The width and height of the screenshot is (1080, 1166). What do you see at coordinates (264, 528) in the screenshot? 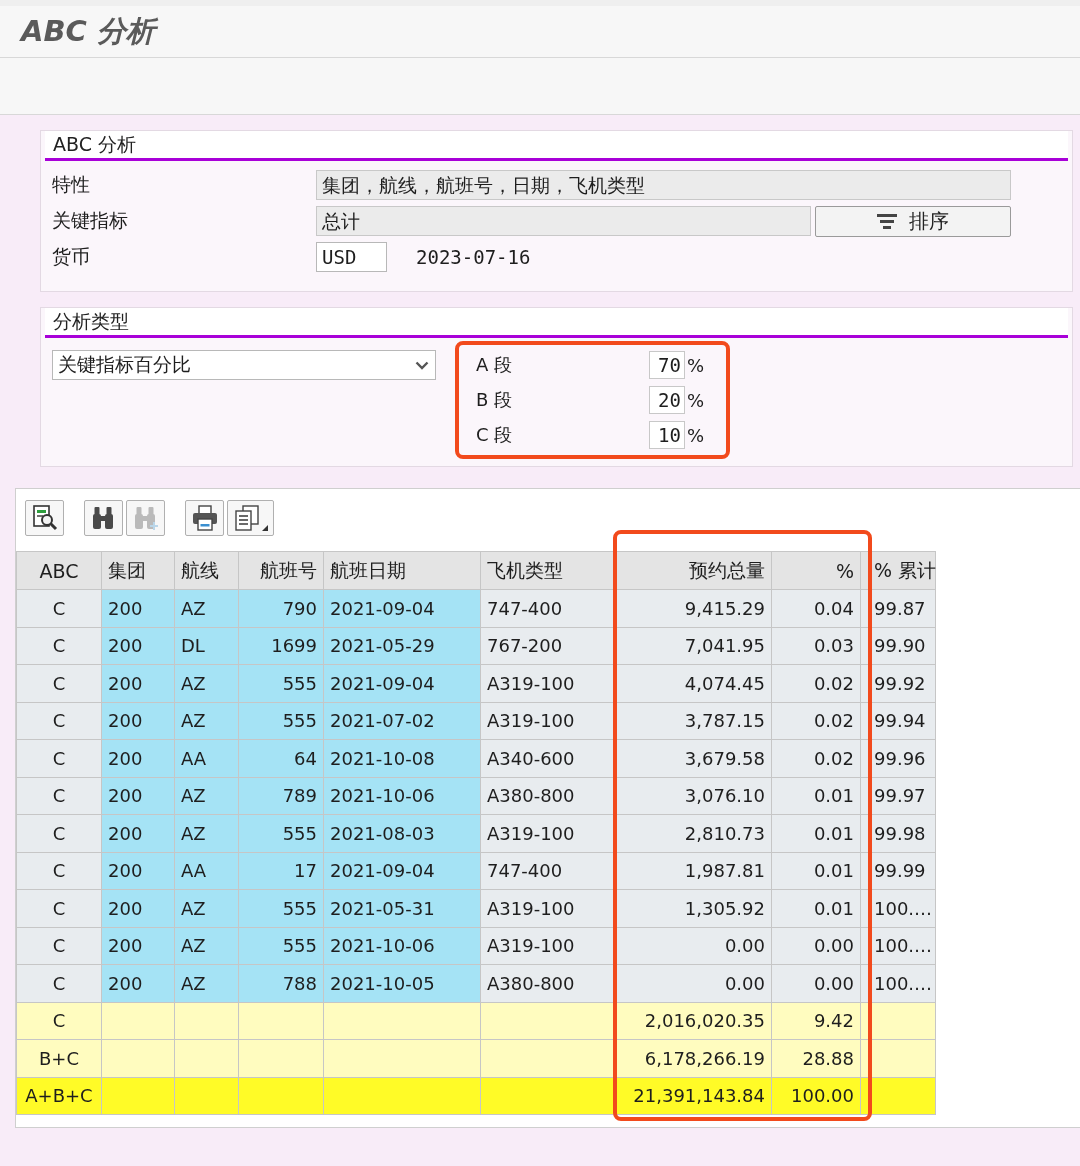
I see `caret-icon` at bounding box center [264, 528].